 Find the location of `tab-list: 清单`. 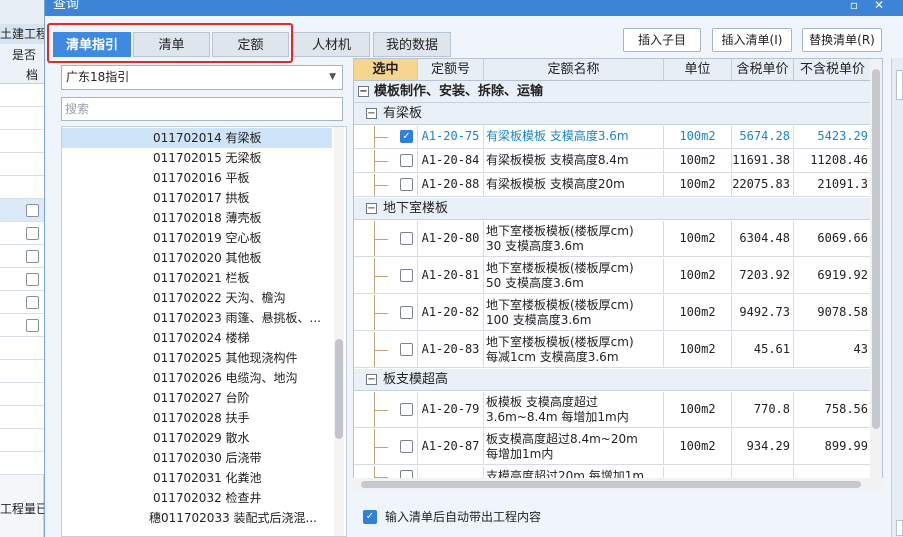

tab-list: 清单 is located at coordinates (171, 44).